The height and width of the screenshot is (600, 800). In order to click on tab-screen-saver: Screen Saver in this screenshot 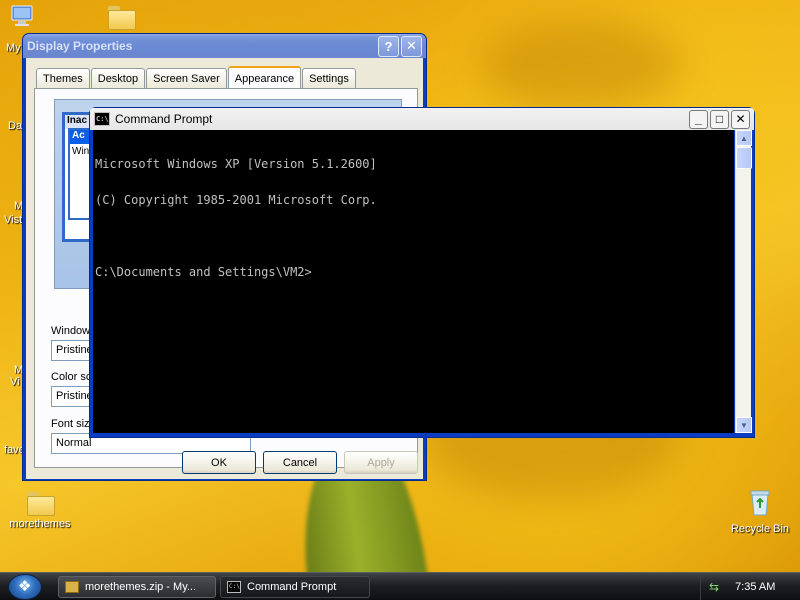, I will do `click(186, 78)`.